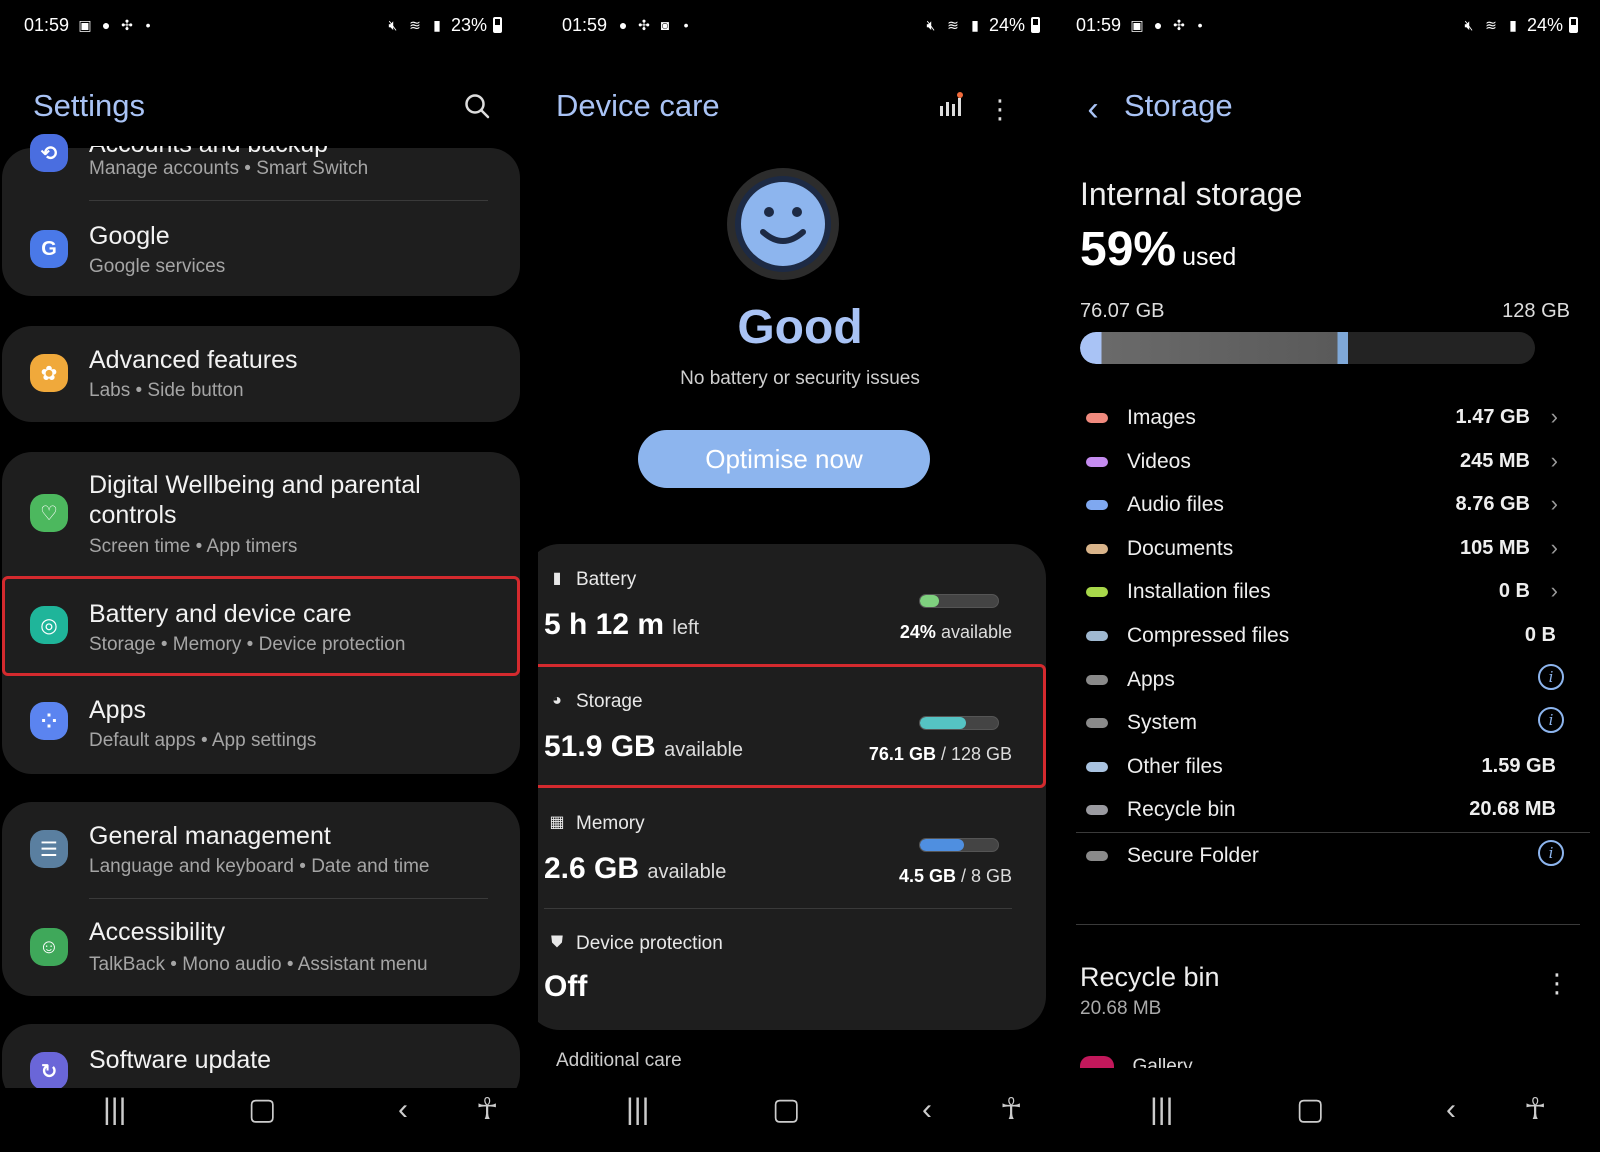  What do you see at coordinates (585, 24) in the screenshot?
I see `status-time: 01:59` at bounding box center [585, 24].